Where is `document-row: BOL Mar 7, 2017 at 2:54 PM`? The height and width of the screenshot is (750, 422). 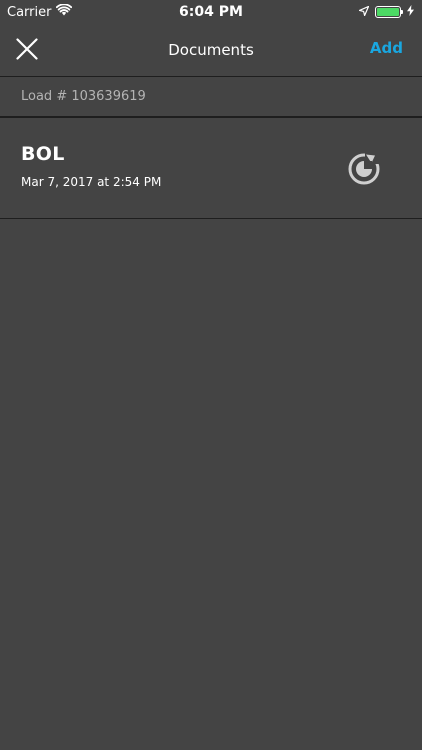
document-row: BOL Mar 7, 2017 at 2:54 PM is located at coordinates (211, 168).